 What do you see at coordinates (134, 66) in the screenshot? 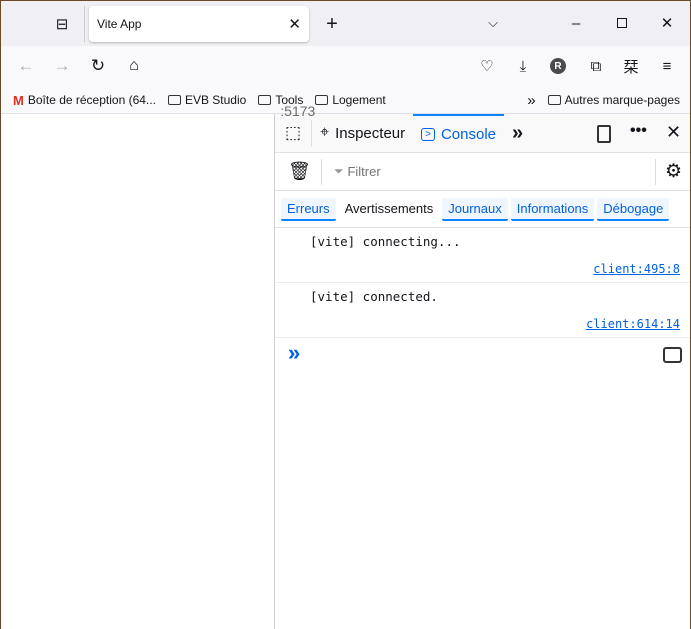
I see `home-icon: ⌂` at bounding box center [134, 66].